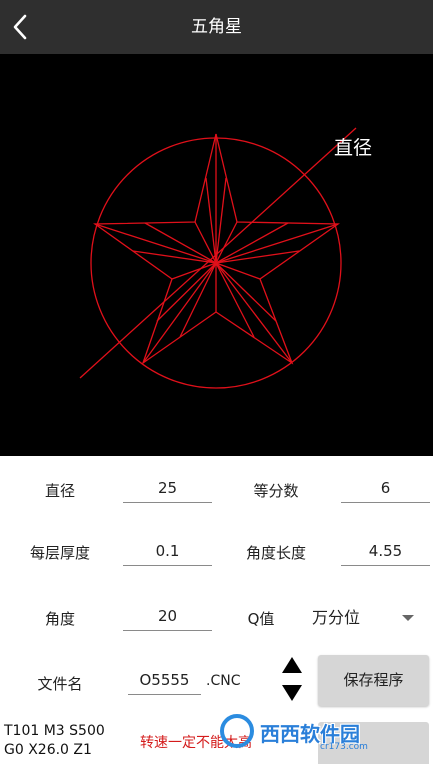 The image size is (433, 764). What do you see at coordinates (54, 731) in the screenshot?
I see `gcode-line: T101 M3 S500` at bounding box center [54, 731].